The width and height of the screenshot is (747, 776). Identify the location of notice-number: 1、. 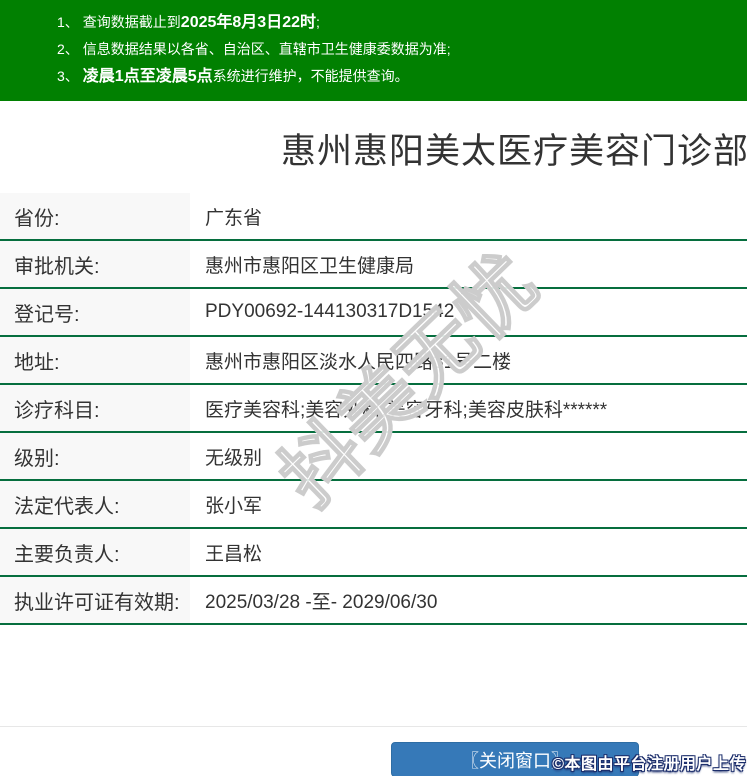
(68, 22).